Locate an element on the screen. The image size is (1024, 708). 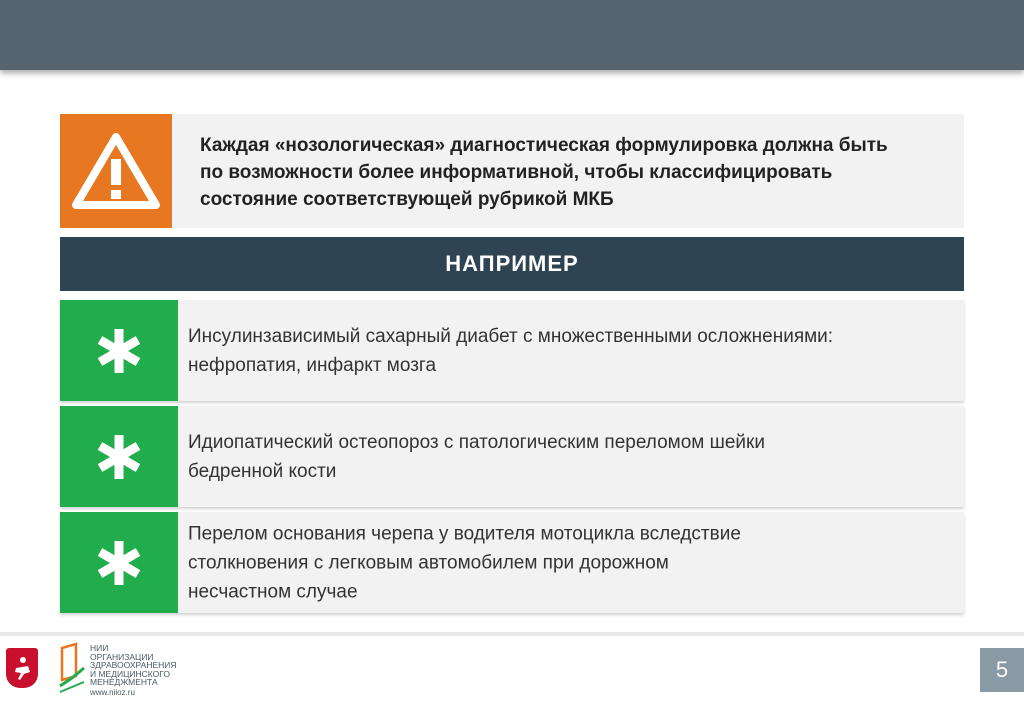
item-line: бедренной кости is located at coordinates (262, 471).